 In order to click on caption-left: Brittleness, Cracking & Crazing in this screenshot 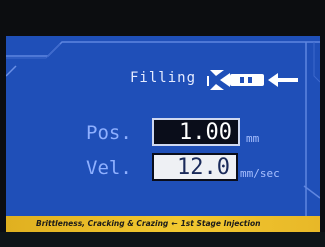, I will do `click(102, 223)`.